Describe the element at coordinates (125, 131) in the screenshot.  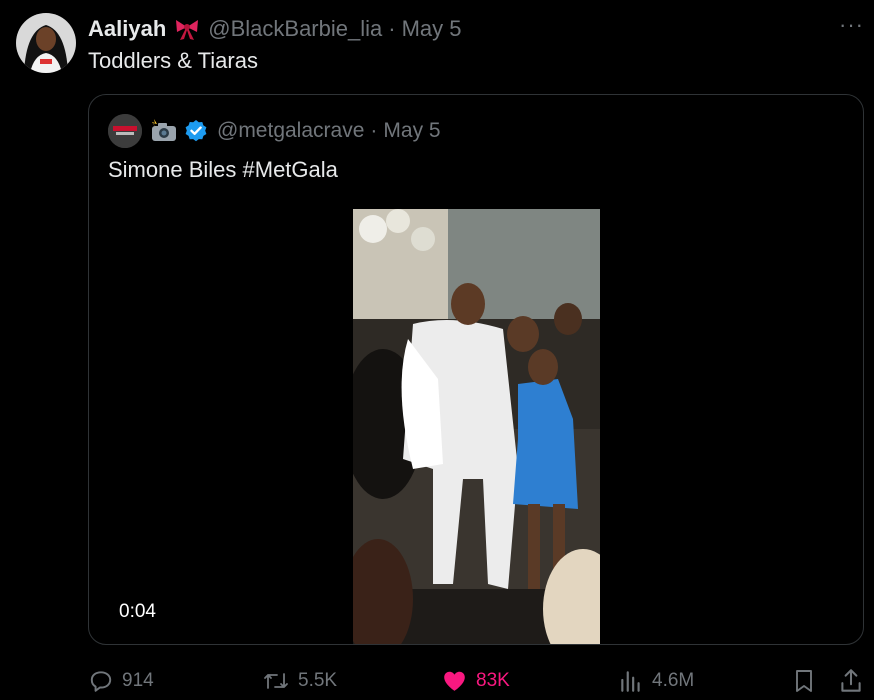
I see `quoted-avatar` at that location.